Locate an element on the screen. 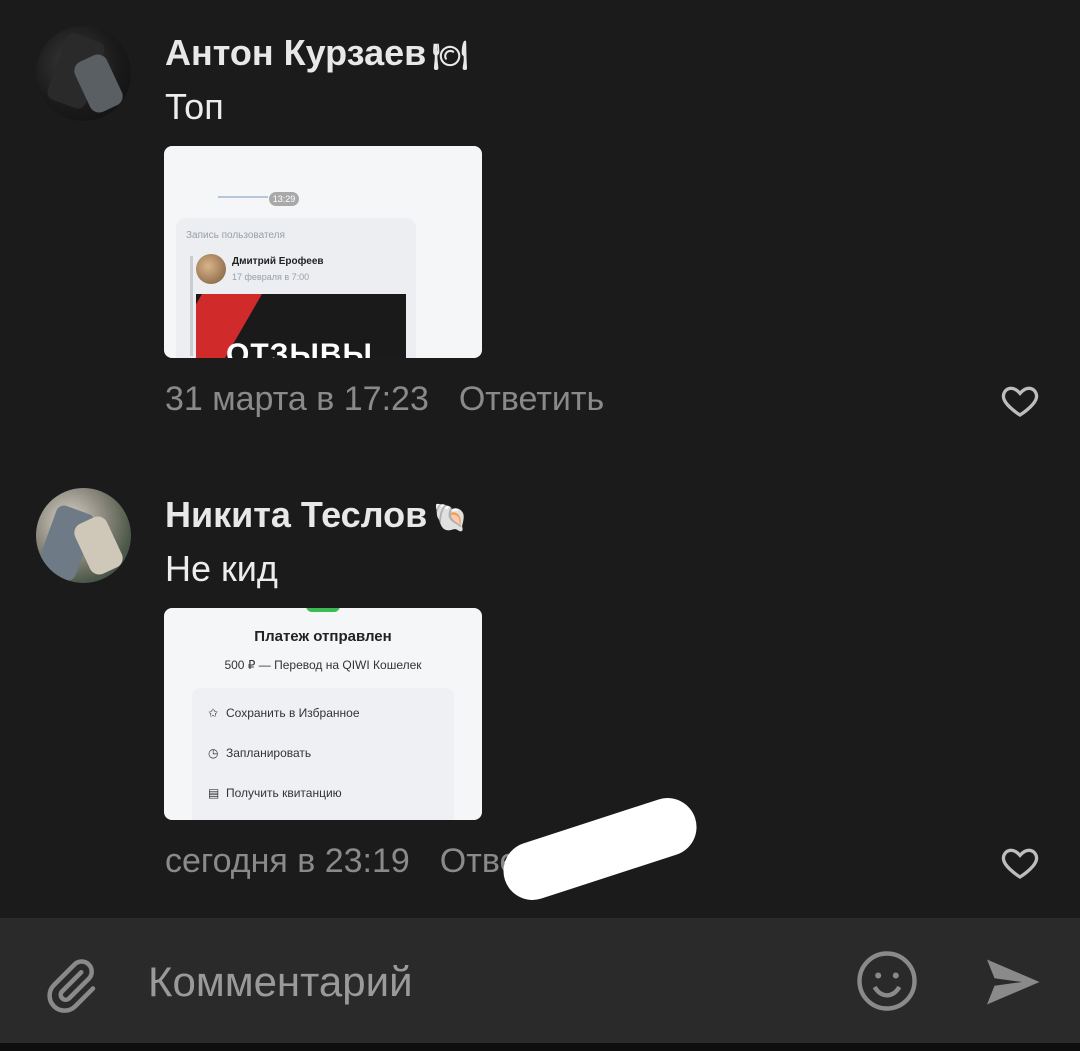 This screenshot has height=1051, width=1080. smile-icon is located at coordinates (887, 981).